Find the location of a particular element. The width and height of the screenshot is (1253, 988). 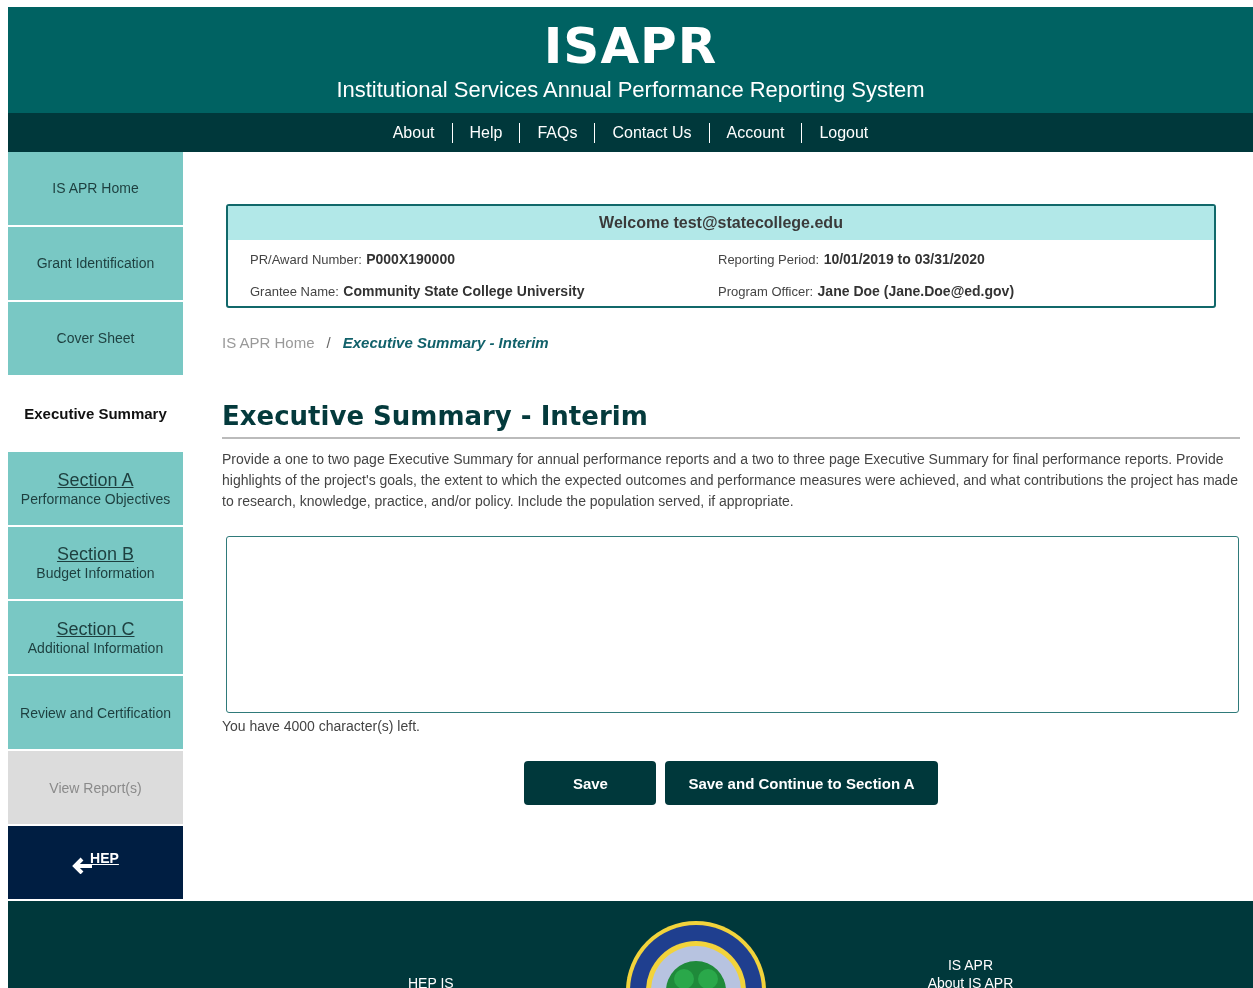

field-value: P000X190000 is located at coordinates (410, 259).